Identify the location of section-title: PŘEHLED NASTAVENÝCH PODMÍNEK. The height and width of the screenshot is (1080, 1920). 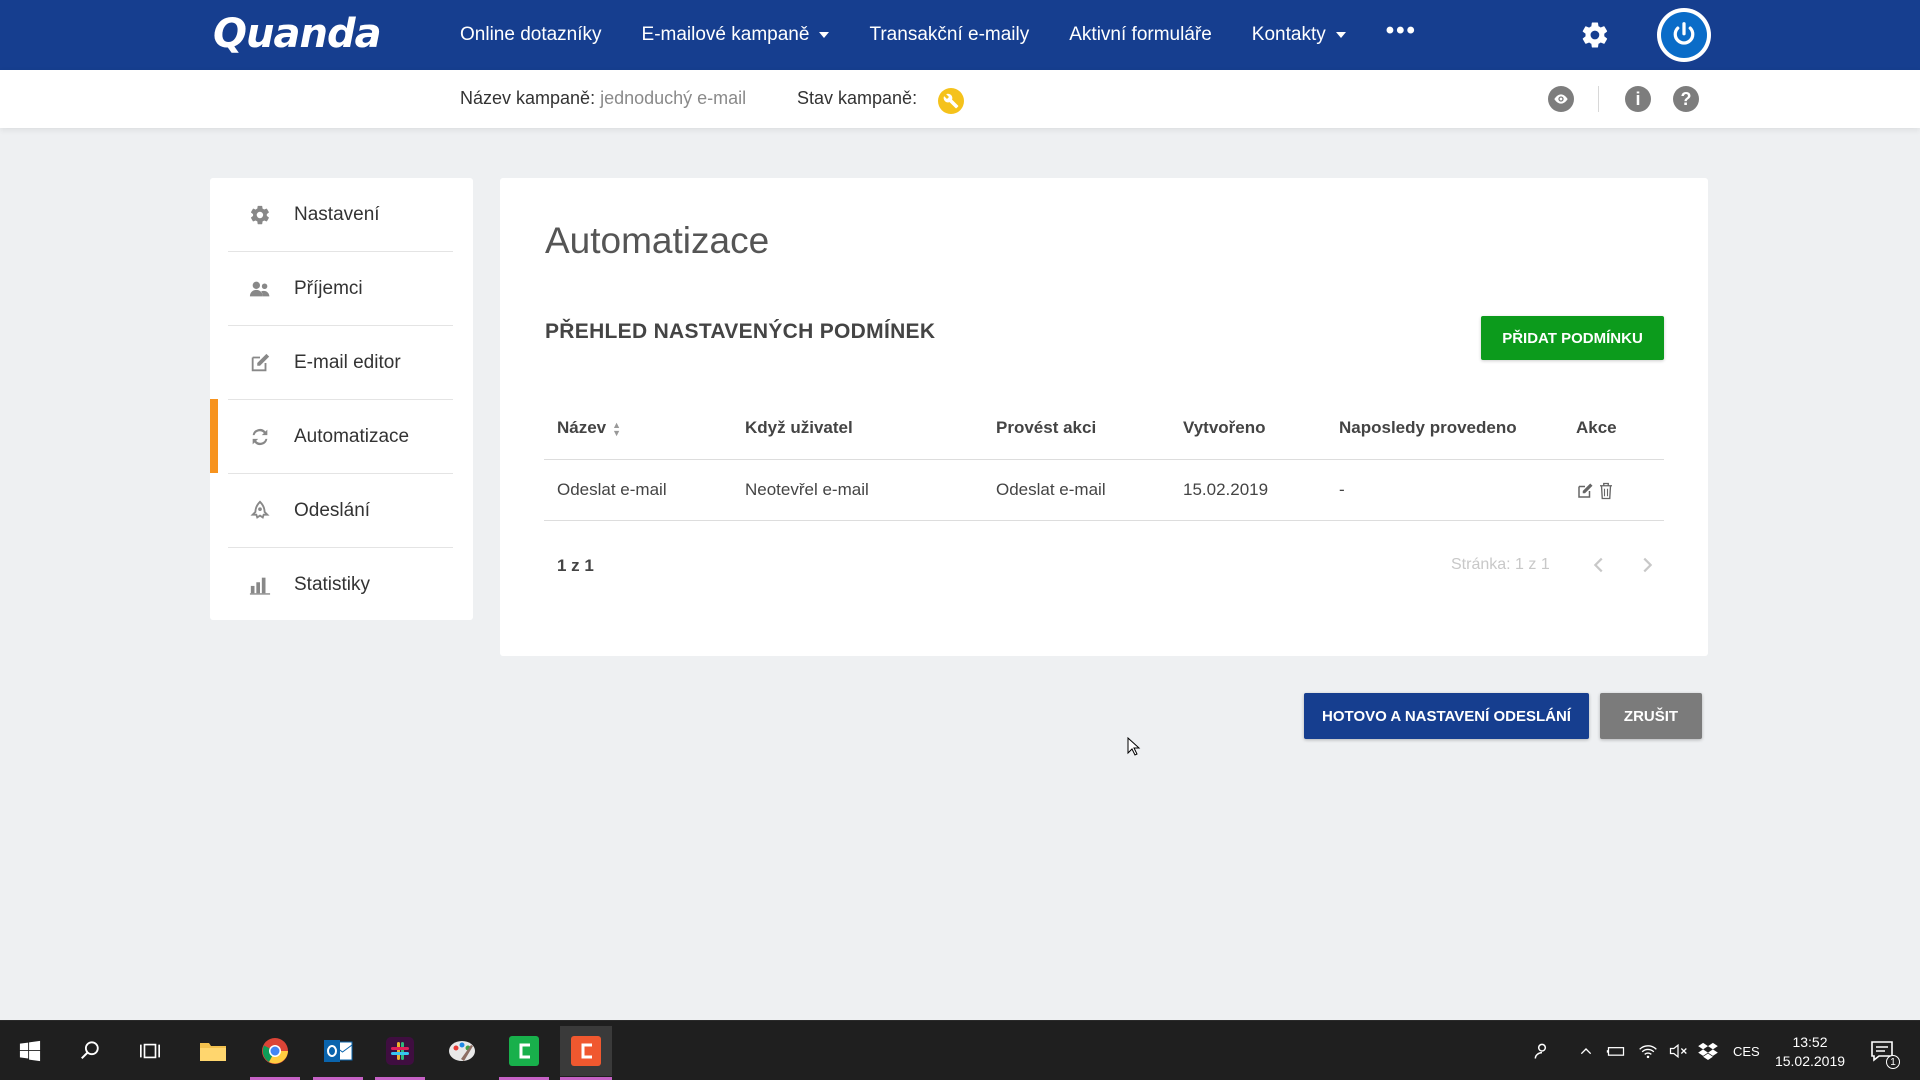
(740, 331).